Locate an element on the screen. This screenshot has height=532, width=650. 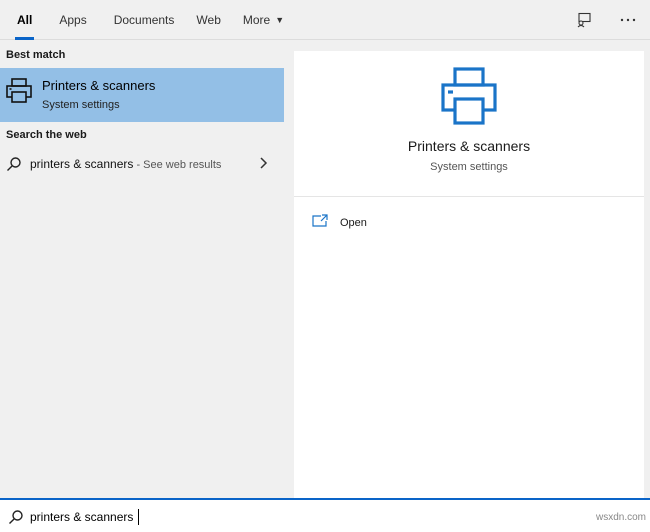
tab-apps-label: Apps is located at coordinates (73, 19).